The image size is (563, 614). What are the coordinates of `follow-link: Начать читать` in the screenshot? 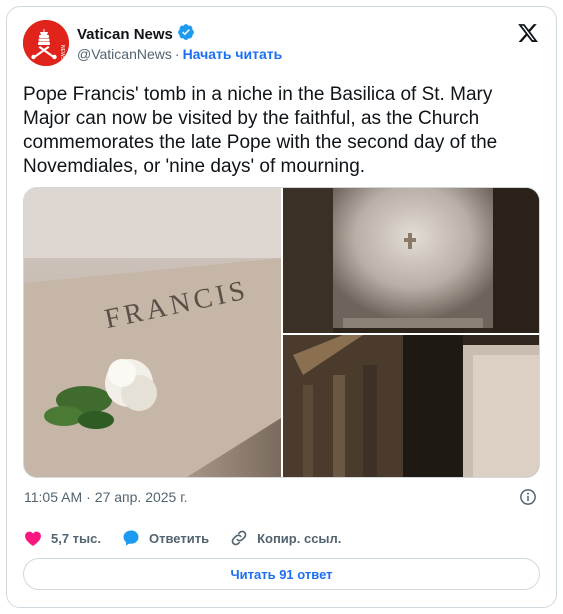 It's located at (233, 54).